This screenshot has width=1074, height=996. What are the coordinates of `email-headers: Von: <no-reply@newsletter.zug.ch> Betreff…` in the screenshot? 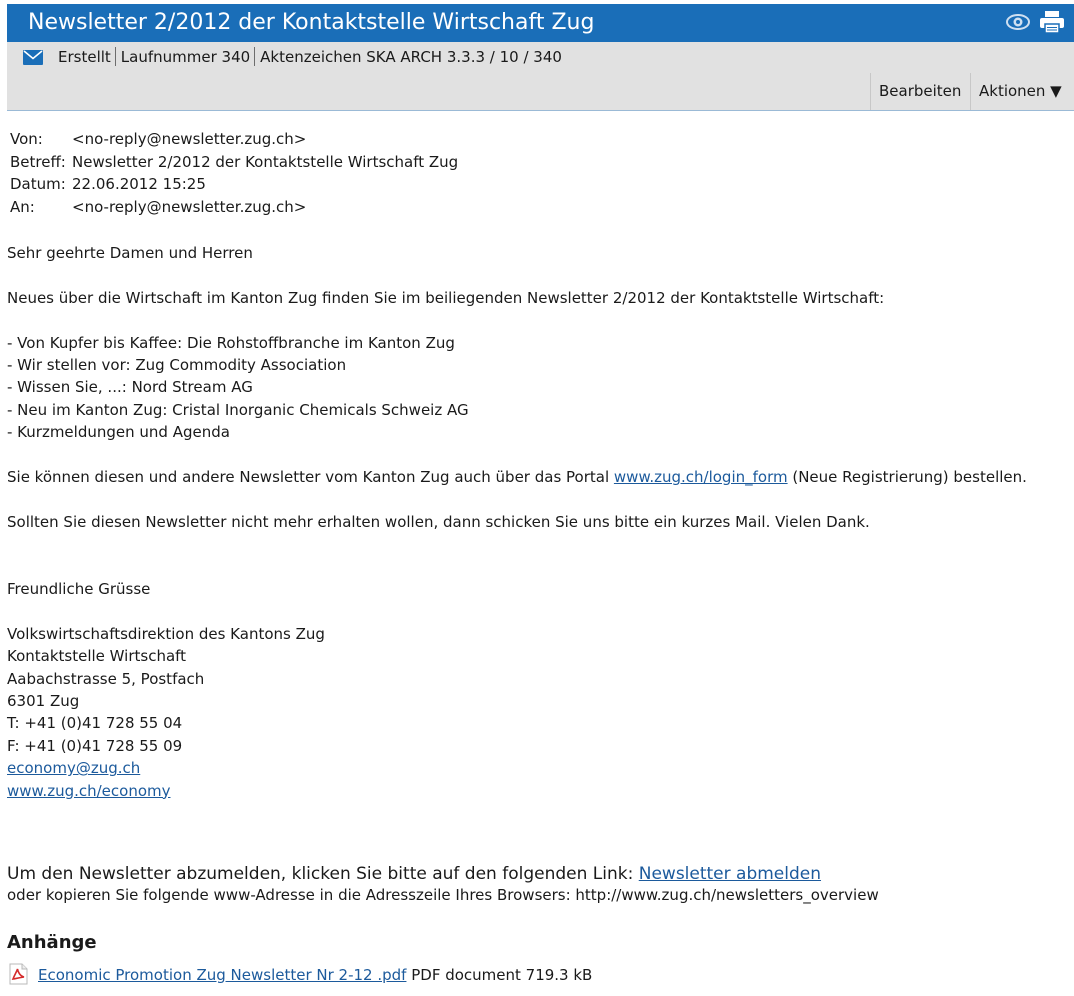 It's located at (234, 173).